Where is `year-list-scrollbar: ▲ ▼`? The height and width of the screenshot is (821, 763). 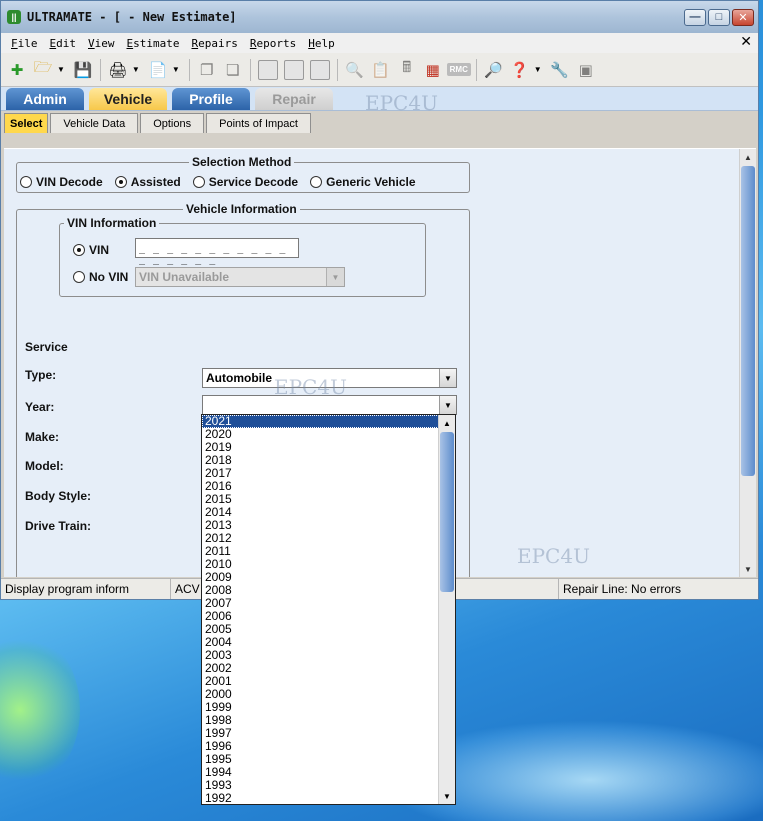
year-list-scrollbar: ▲ ▼ is located at coordinates (446, 609).